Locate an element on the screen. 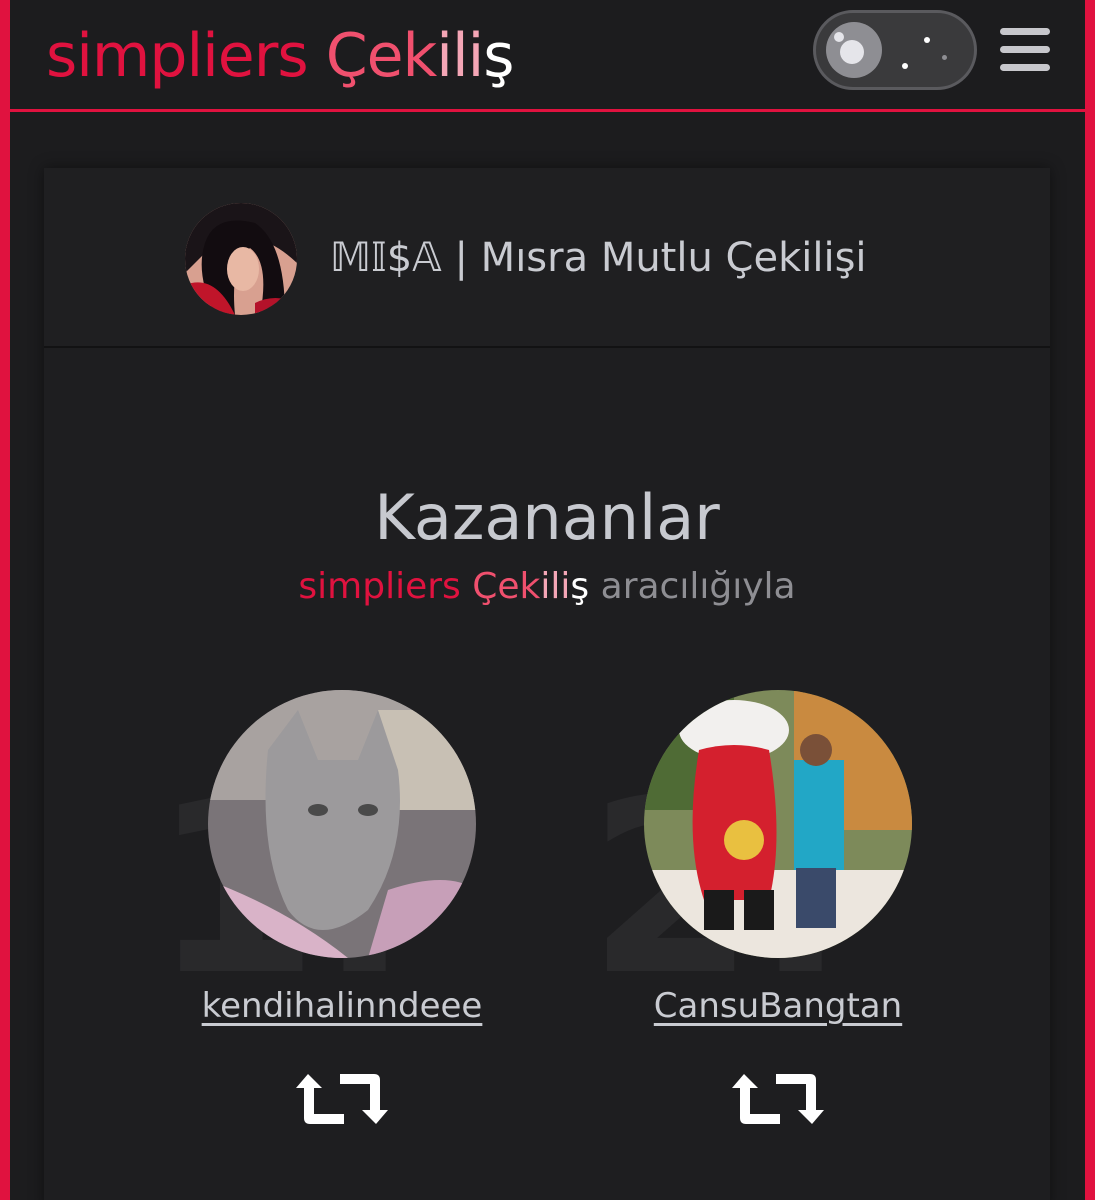 The height and width of the screenshot is (1200, 1095). brand-part-2: Çek is located at coordinates (381, 56).